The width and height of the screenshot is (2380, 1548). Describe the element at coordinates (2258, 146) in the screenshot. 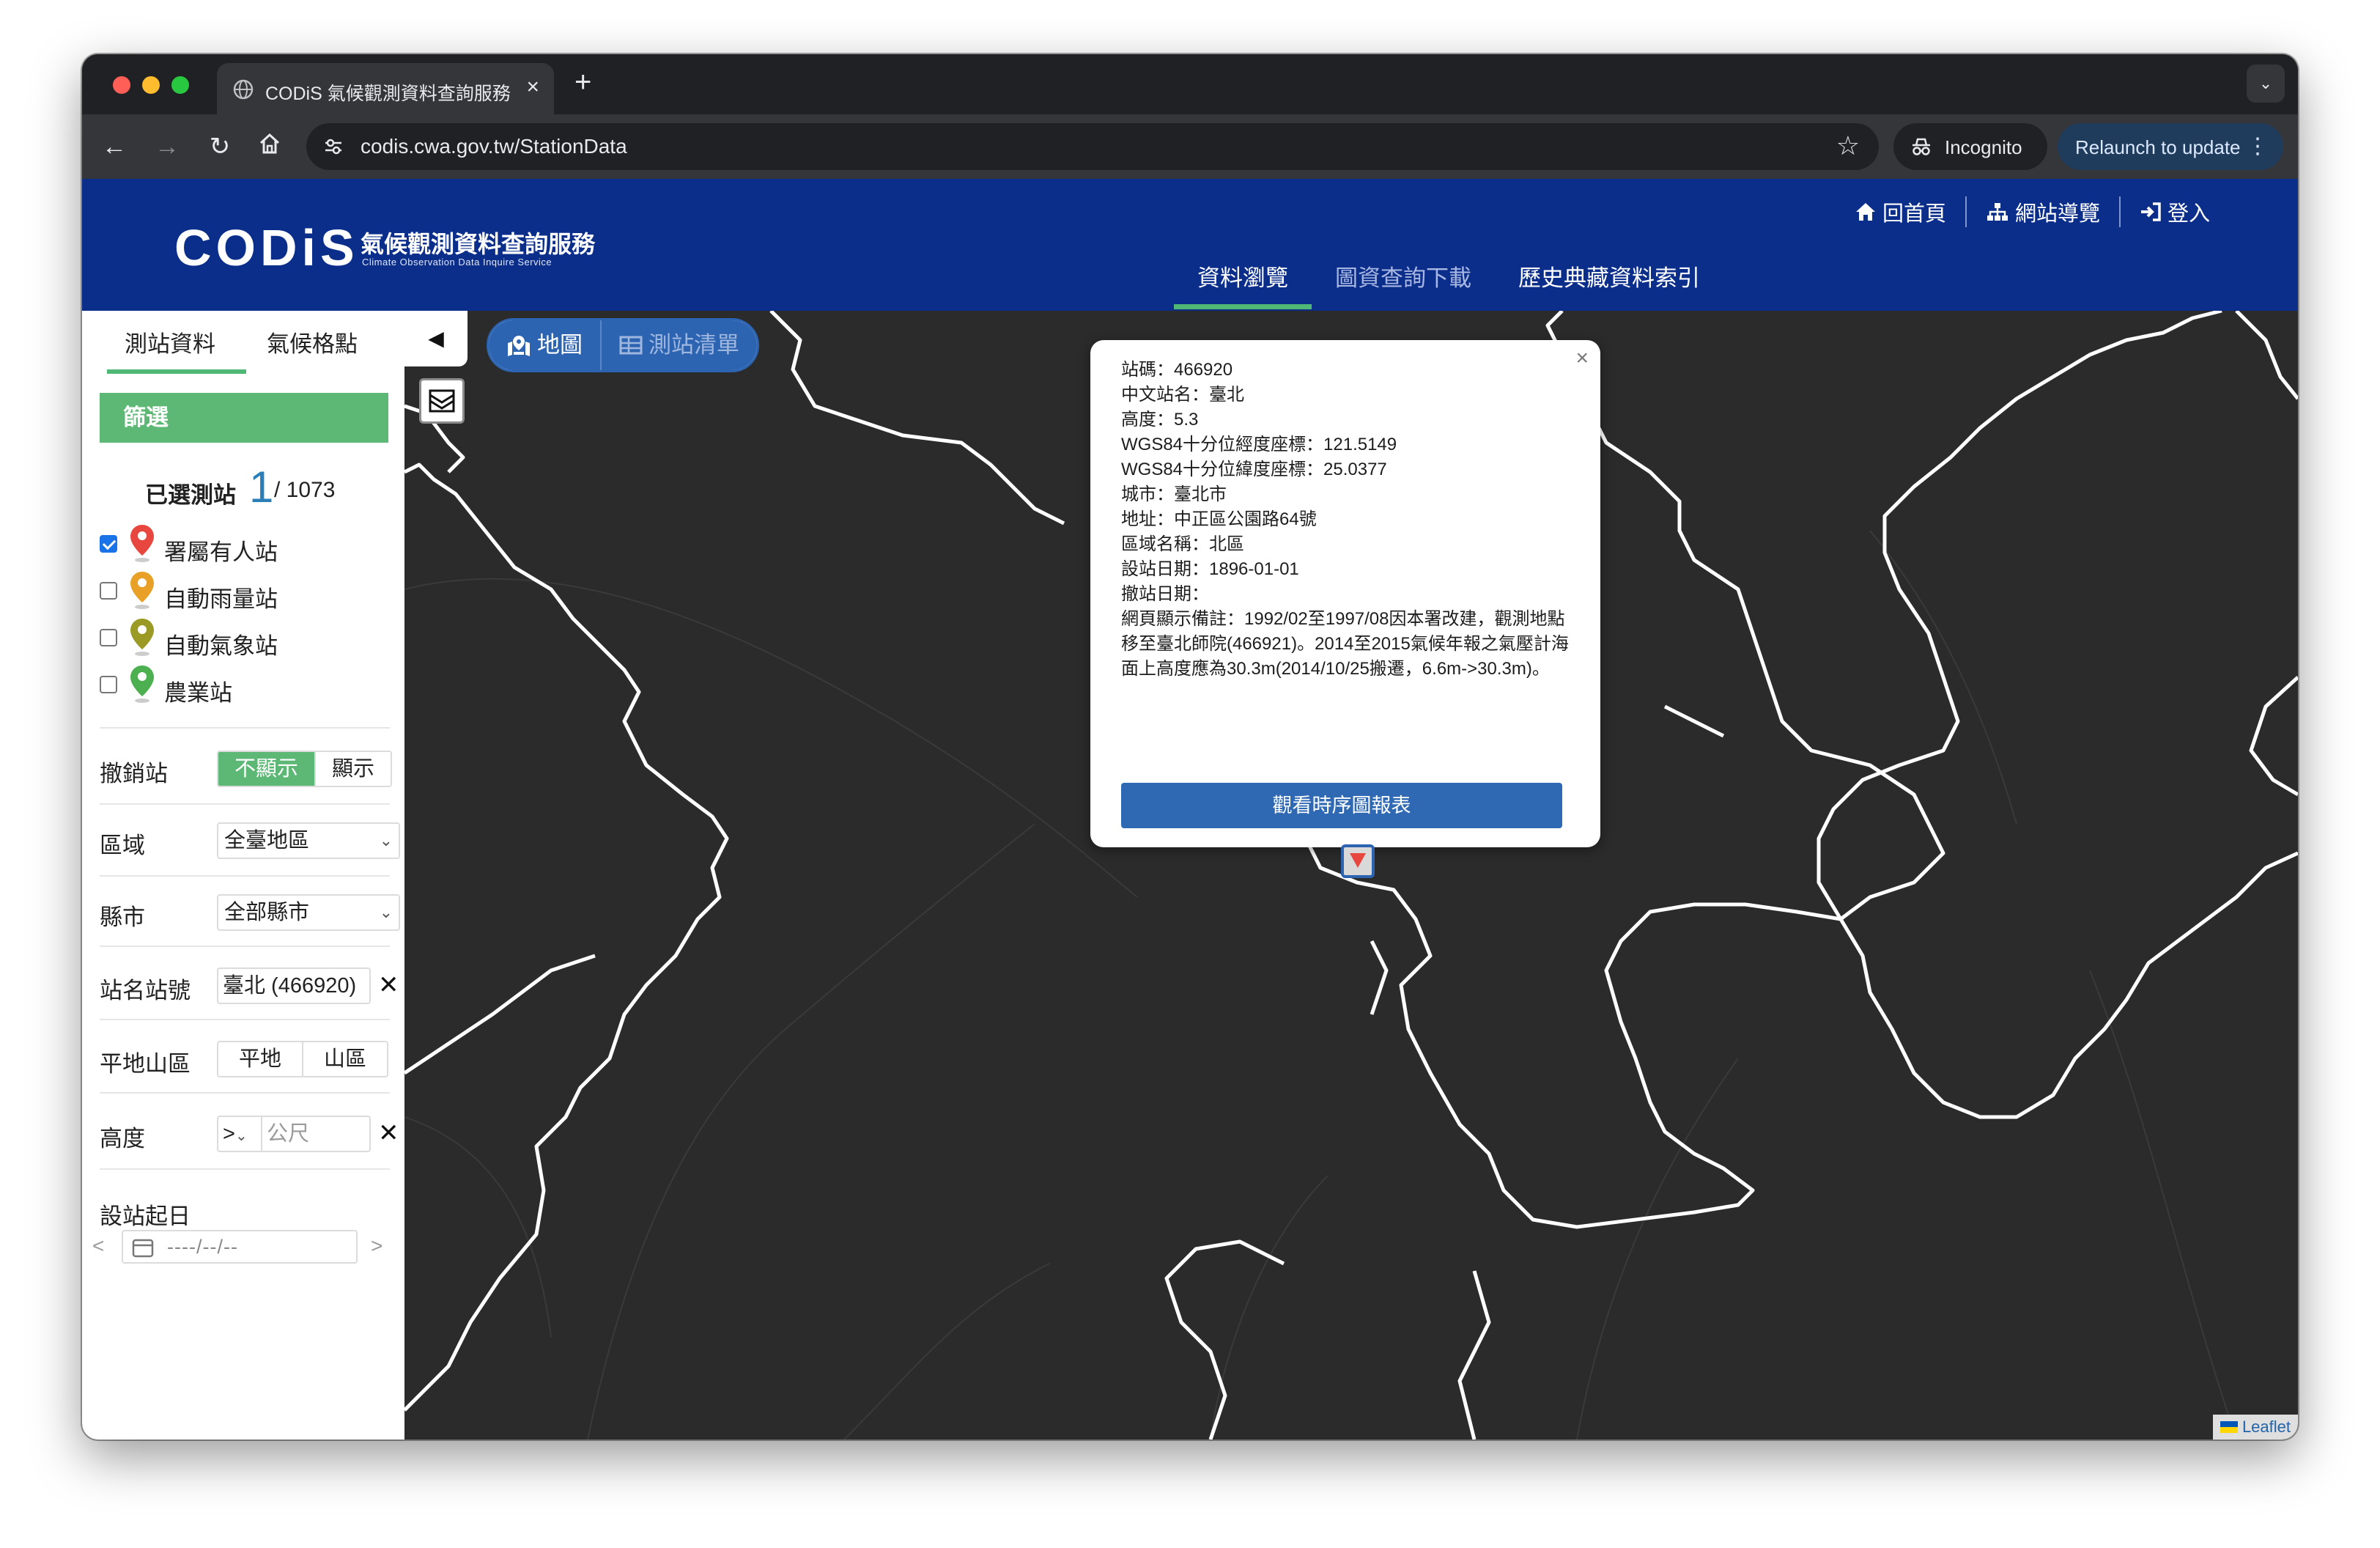

I see `more-vert-icon: ⋮` at that location.